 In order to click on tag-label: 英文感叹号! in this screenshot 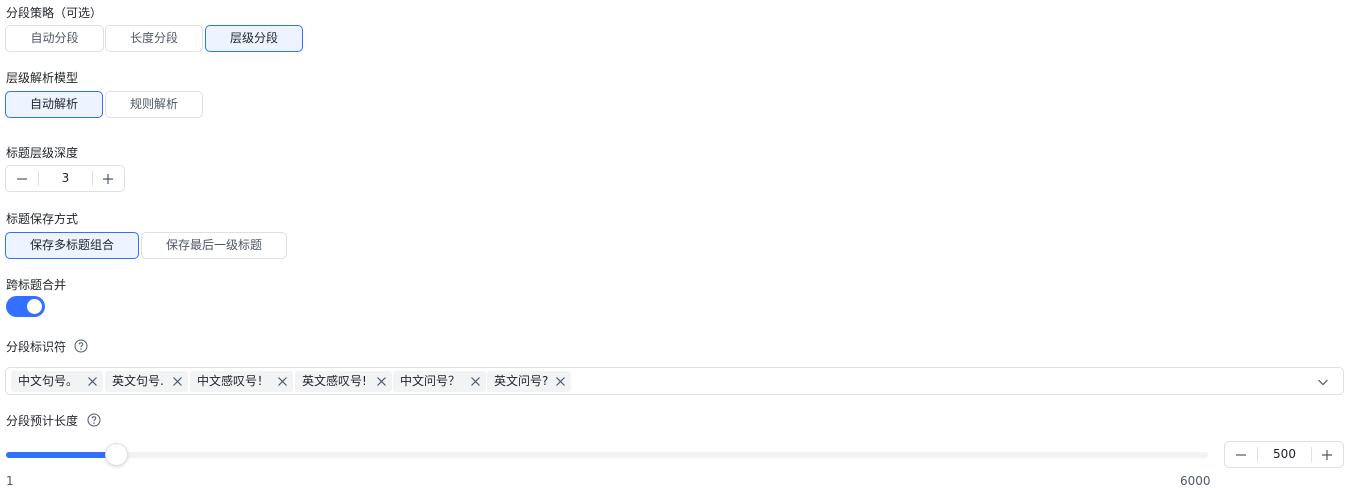, I will do `click(334, 381)`.